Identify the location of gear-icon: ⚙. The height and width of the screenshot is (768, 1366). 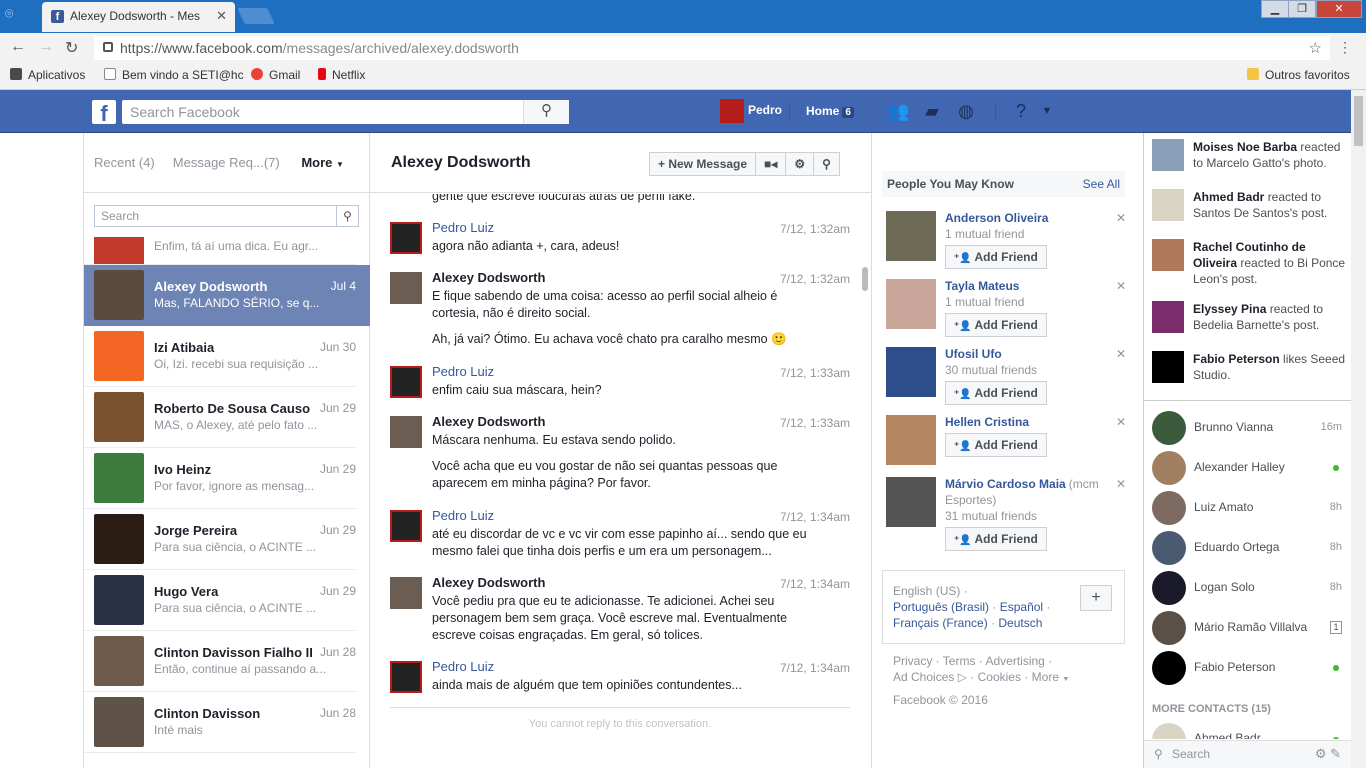
(800, 164).